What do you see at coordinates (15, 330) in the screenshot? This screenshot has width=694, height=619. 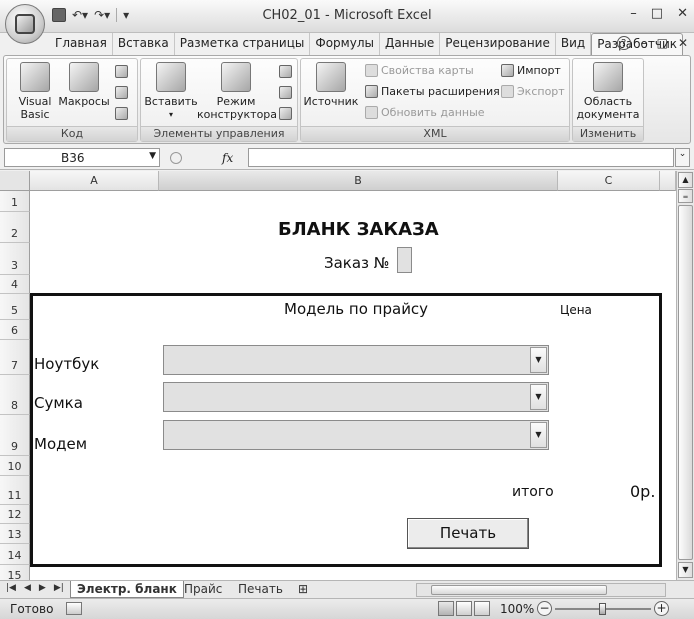 I see `row-header: 6` at bounding box center [15, 330].